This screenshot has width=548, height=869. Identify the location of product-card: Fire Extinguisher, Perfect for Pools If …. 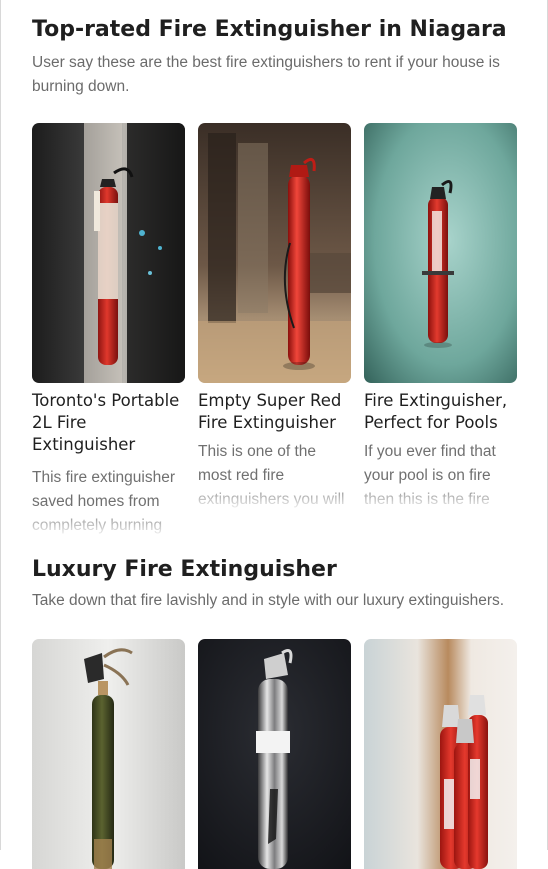
(440, 330).